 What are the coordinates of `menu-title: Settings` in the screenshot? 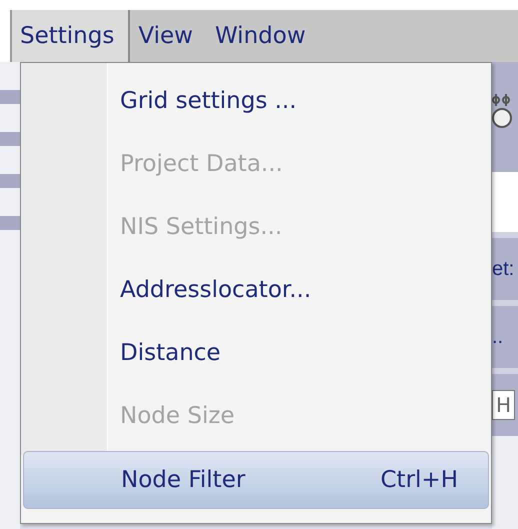 It's located at (71, 36).